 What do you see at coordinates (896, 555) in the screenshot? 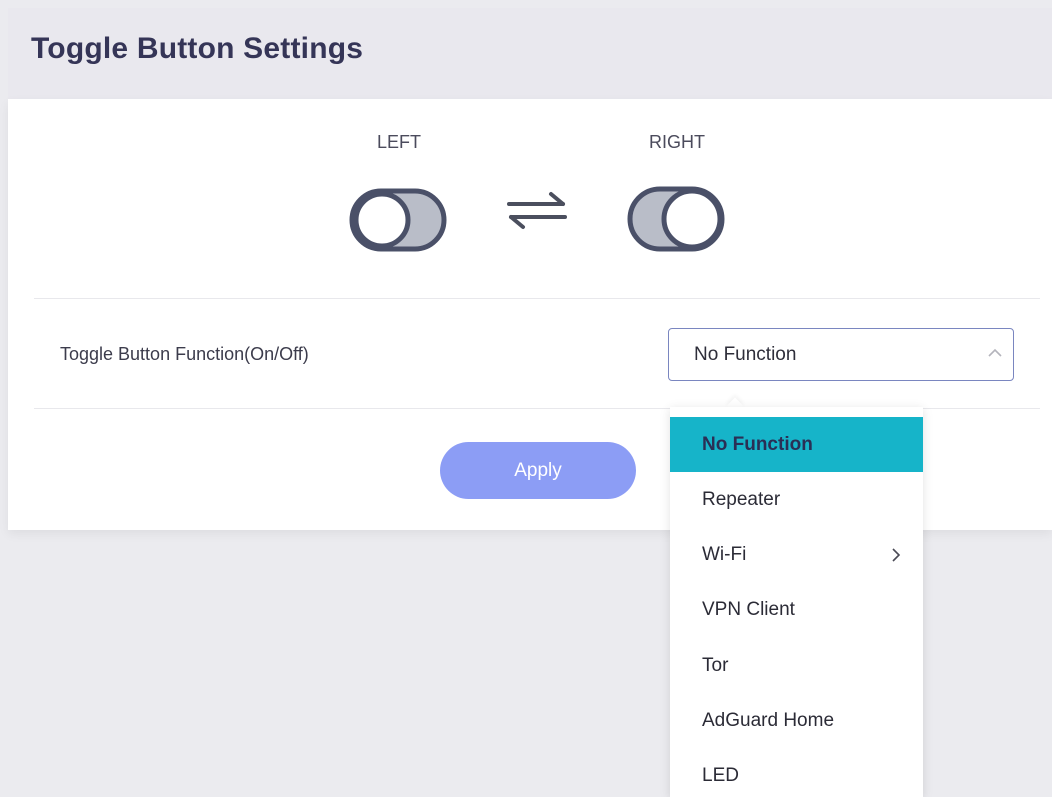
I see `chevron-right-icon` at bounding box center [896, 555].